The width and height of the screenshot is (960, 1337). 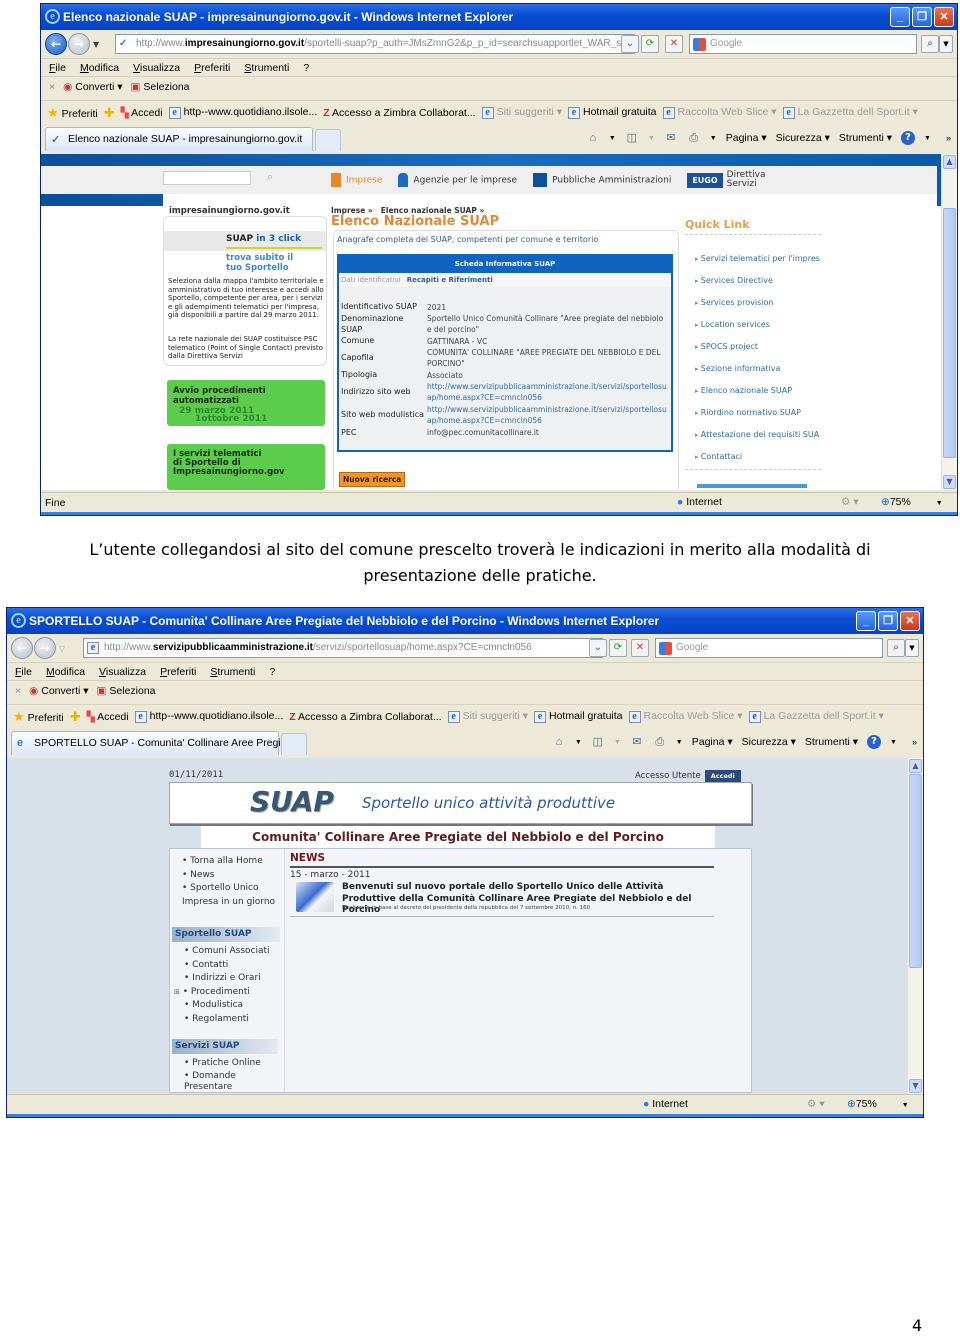 What do you see at coordinates (234, 1064) in the screenshot?
I see `menu-item: • Pratiche Online` at bounding box center [234, 1064].